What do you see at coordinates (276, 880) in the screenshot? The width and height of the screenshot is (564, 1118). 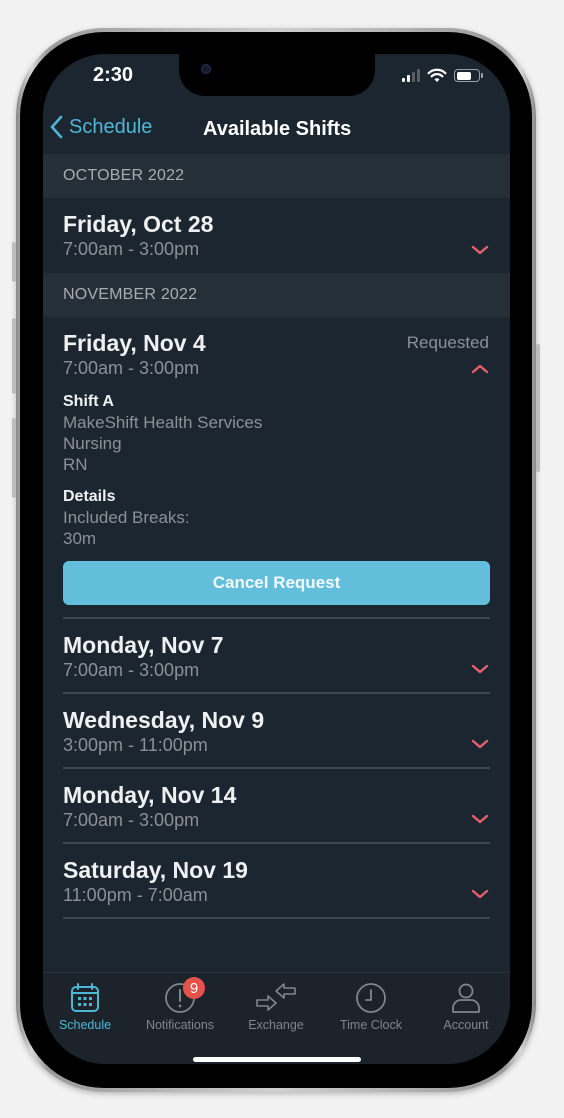 I see `shift-item: Saturday, Nov 19 11:00pm - 7:00am` at bounding box center [276, 880].